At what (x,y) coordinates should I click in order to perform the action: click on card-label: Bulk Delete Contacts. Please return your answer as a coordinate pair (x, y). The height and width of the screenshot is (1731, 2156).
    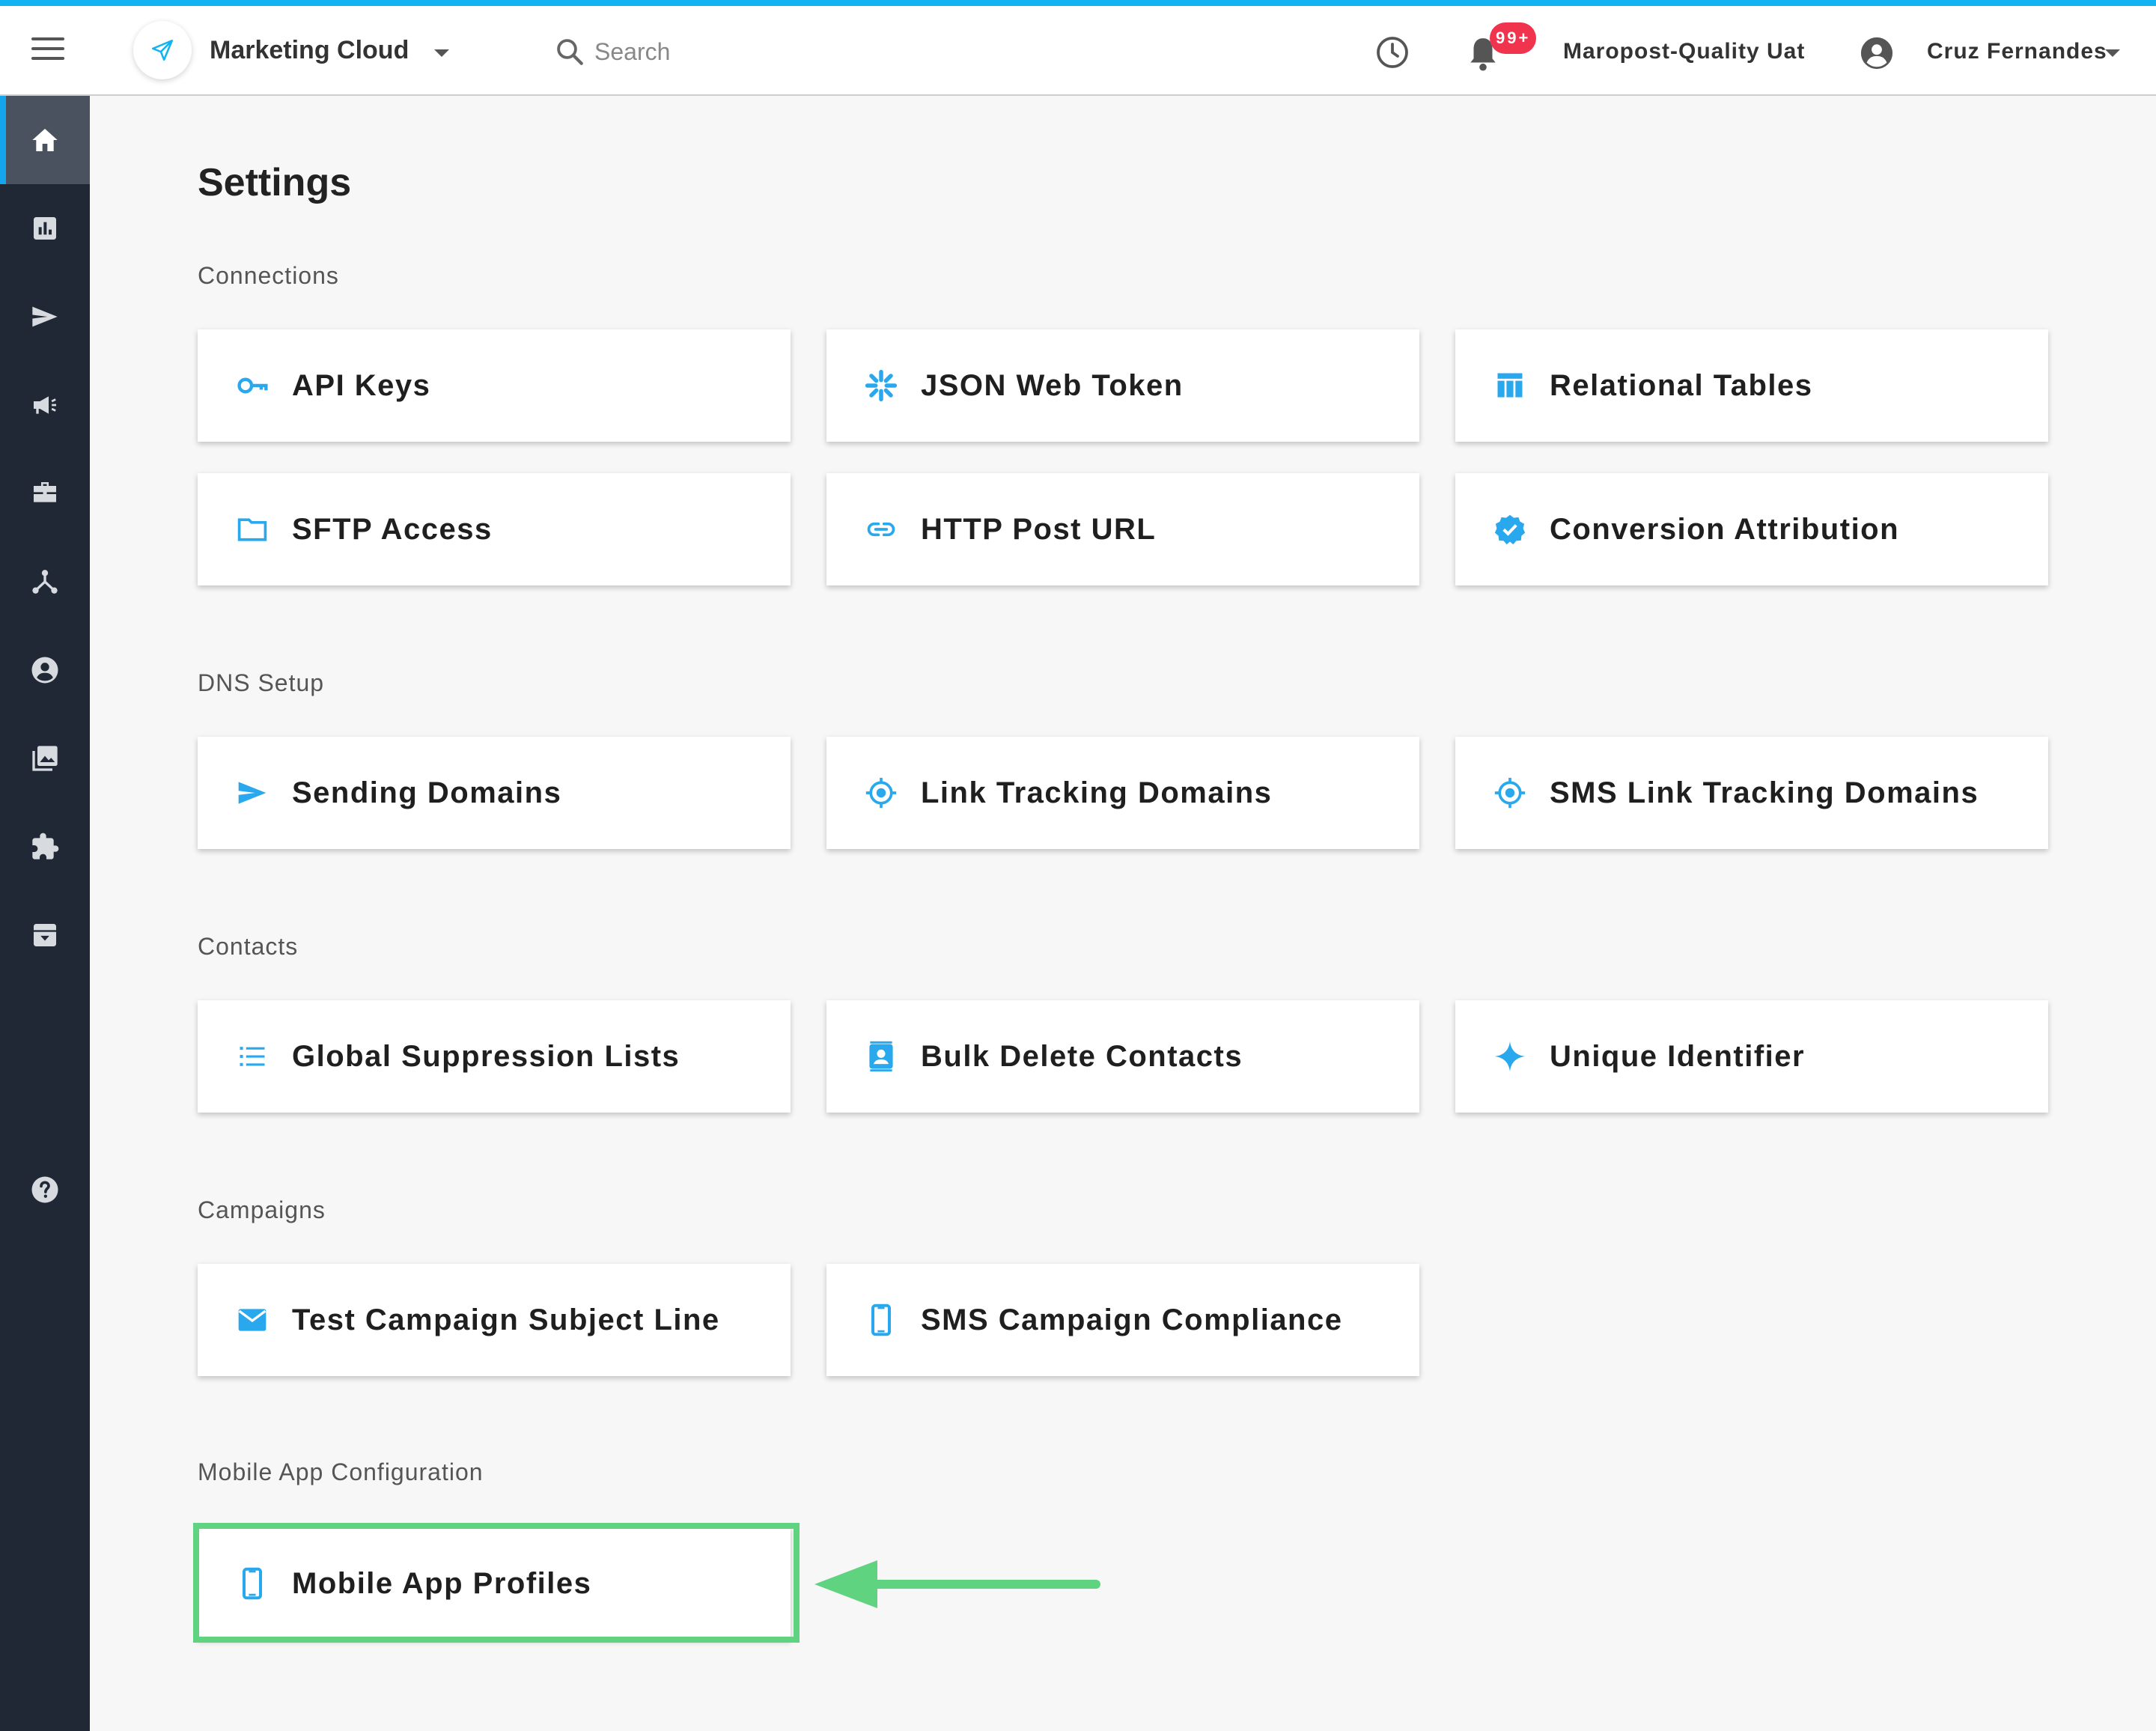
    Looking at the image, I should click on (1082, 1056).